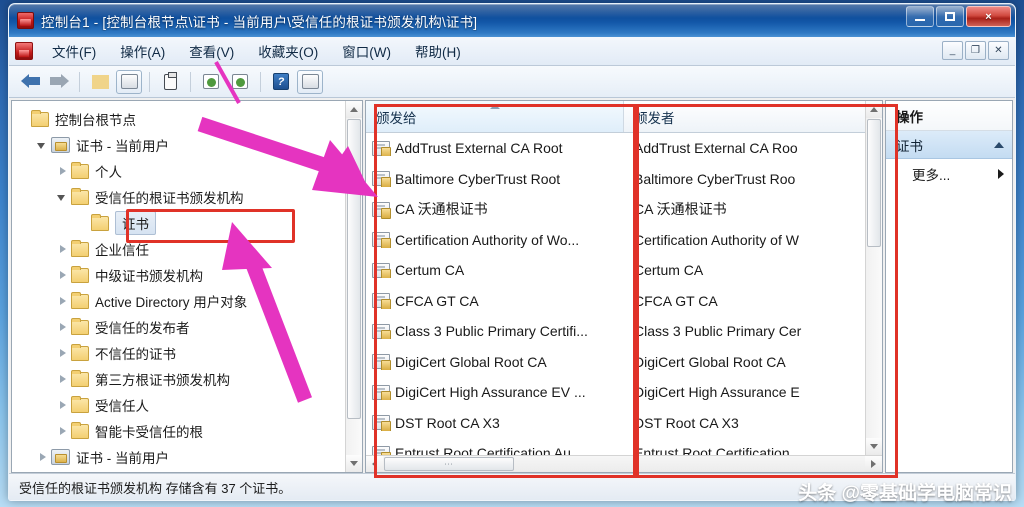 The width and height of the screenshot is (1024, 507). I want to click on mdi-minimize-button: _, so click(952, 50).